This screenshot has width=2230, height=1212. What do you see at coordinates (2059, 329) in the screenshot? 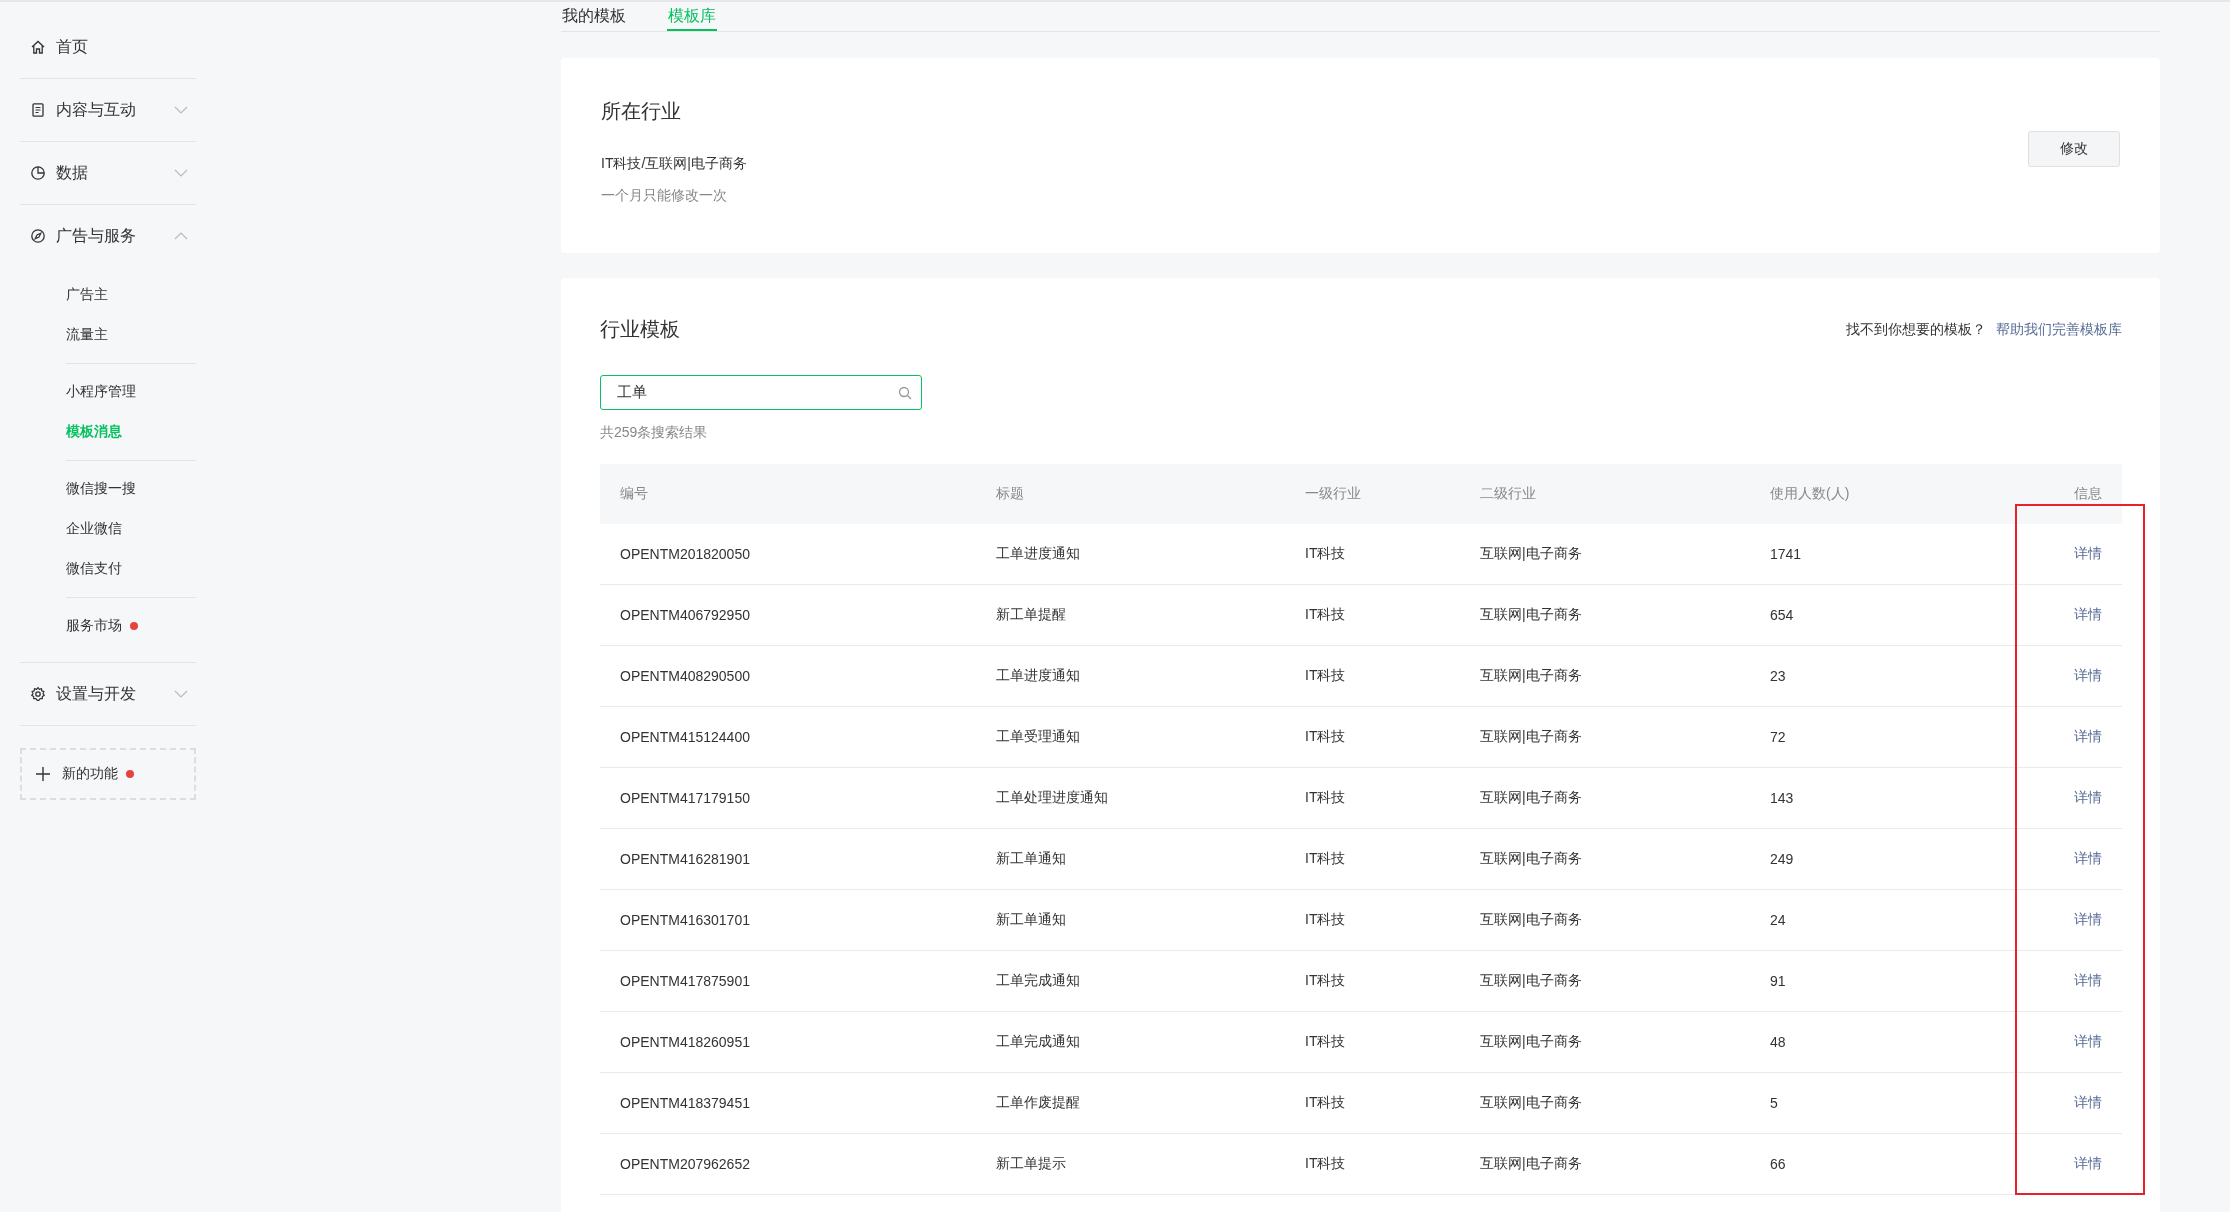
I see `help-link: 帮助我们完善模板库` at bounding box center [2059, 329].